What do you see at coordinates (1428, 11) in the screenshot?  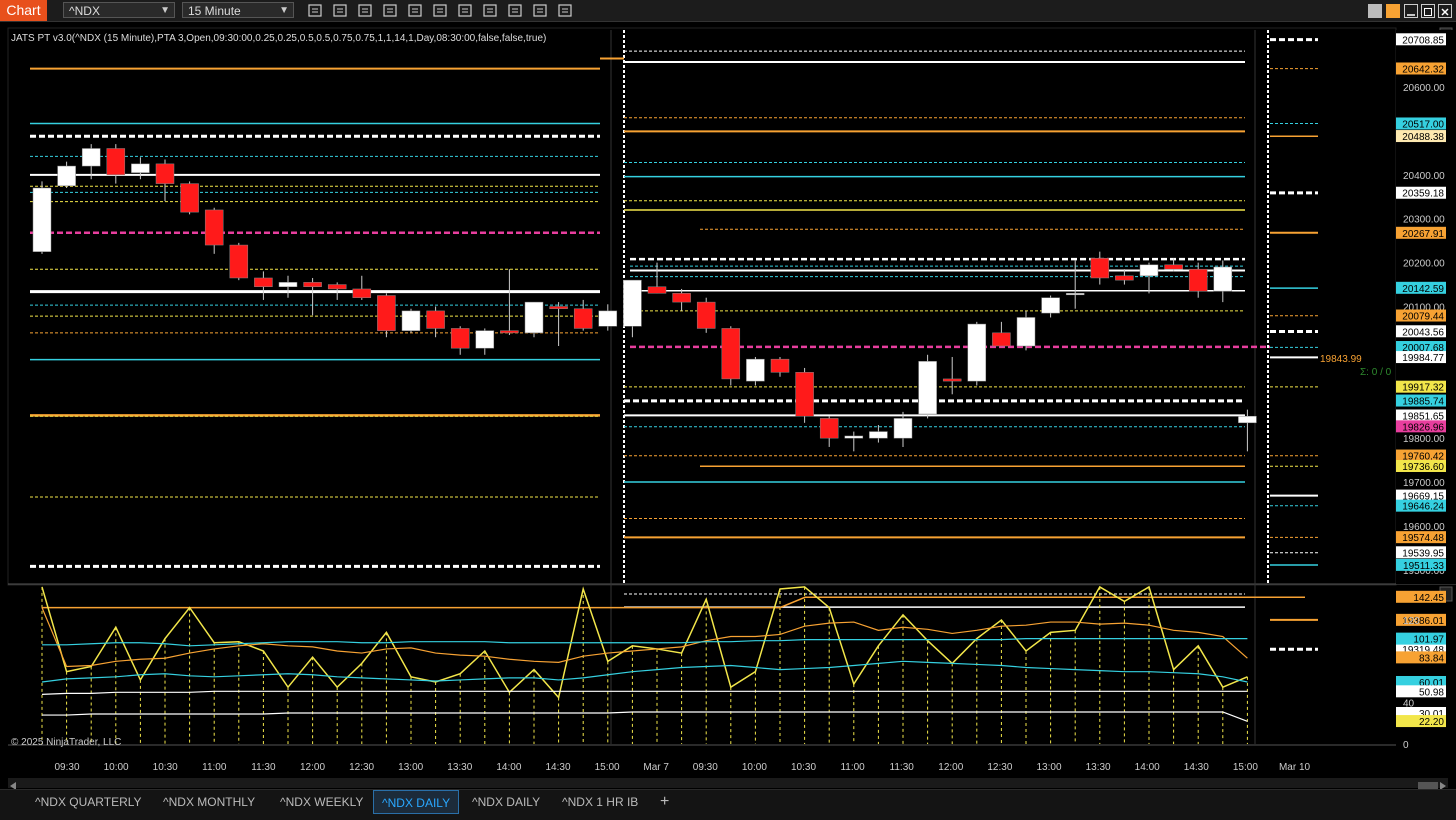 I see `maximize-icon` at bounding box center [1428, 11].